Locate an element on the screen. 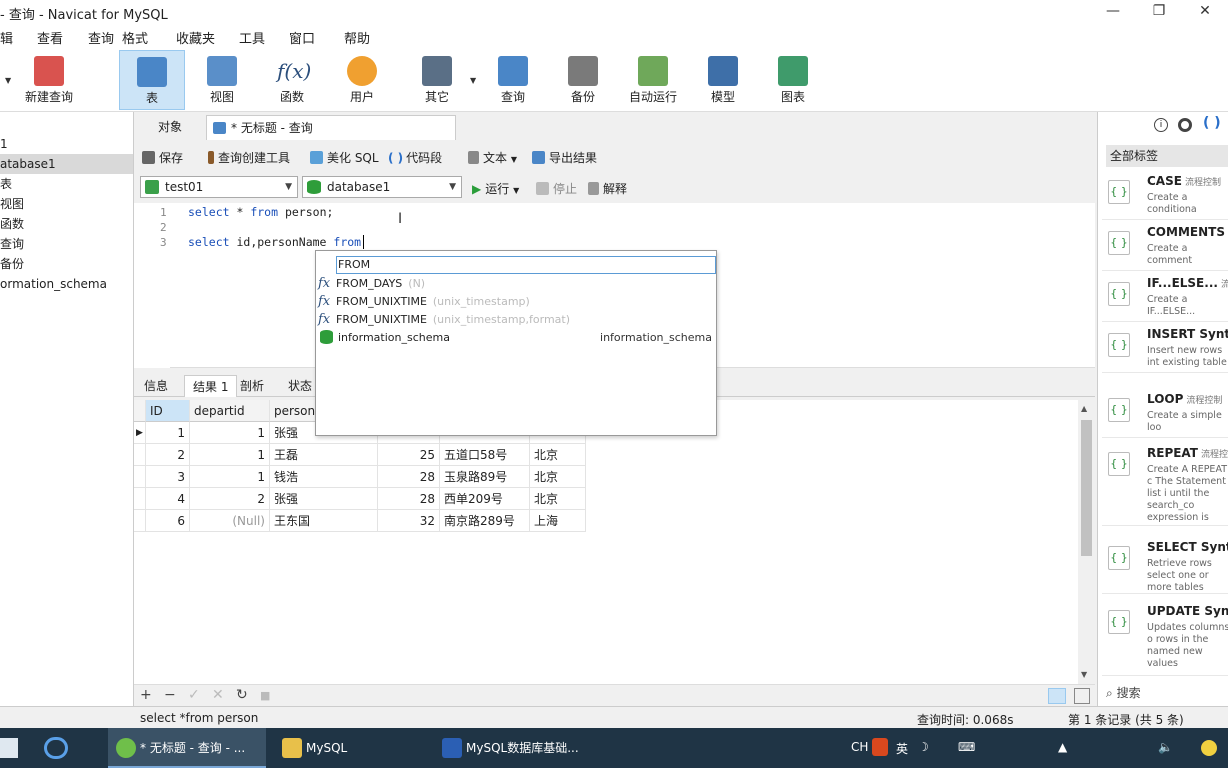 The height and width of the screenshot is (768, 1228). stop-loading-button: ■ is located at coordinates (265, 695).